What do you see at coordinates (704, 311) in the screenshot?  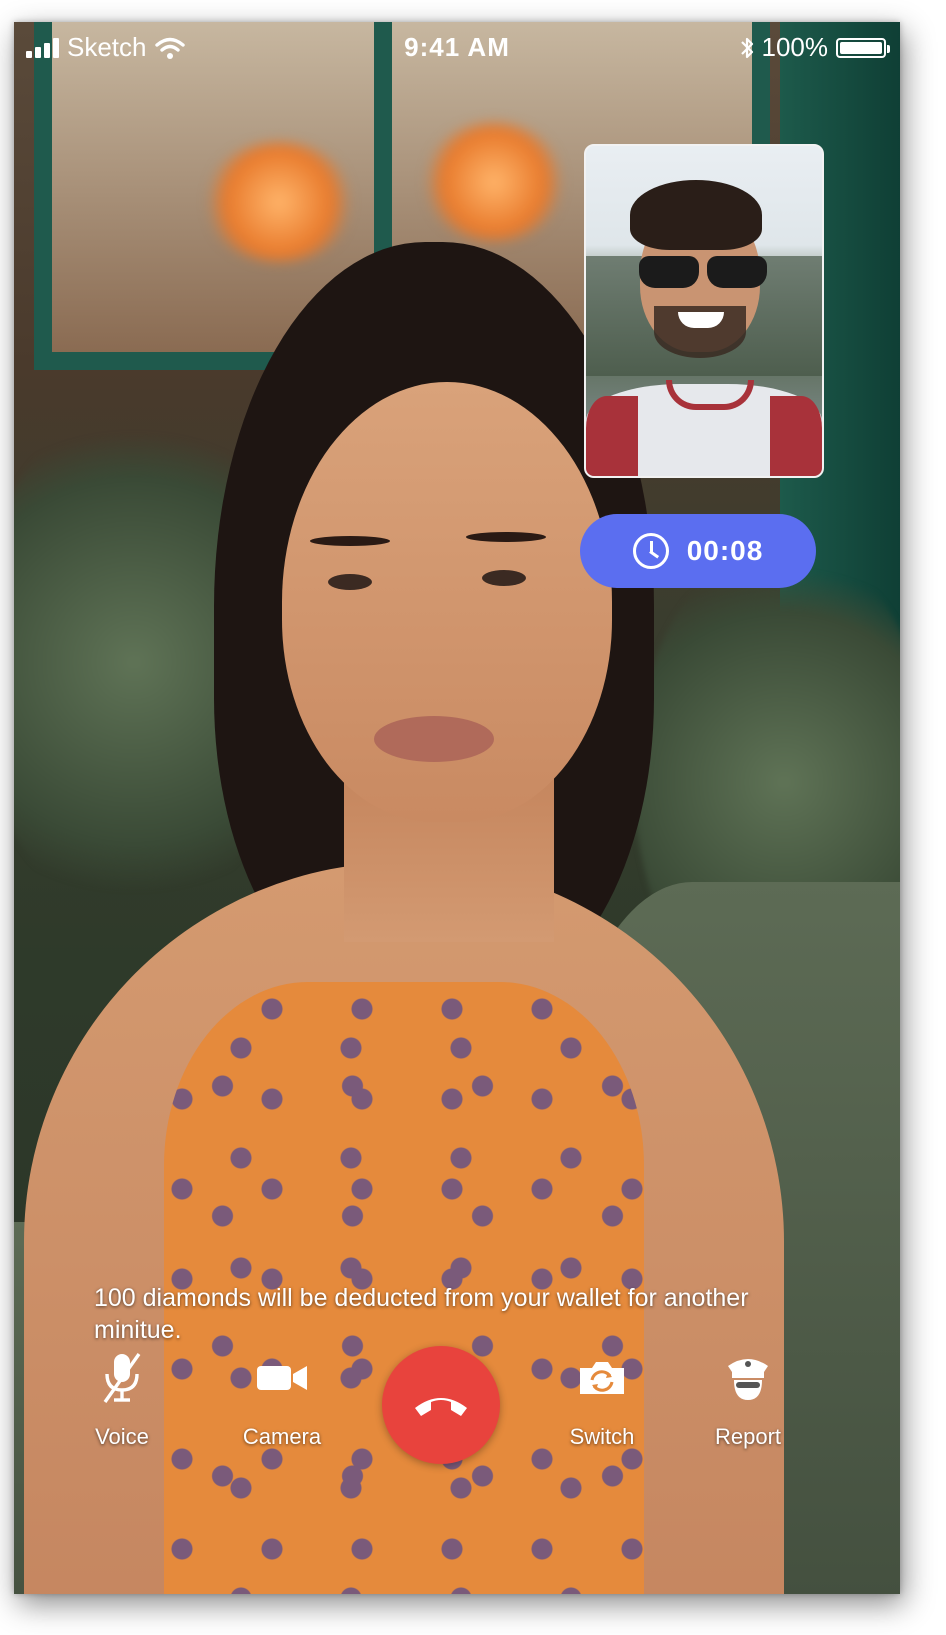 I see `local-video-preview` at bounding box center [704, 311].